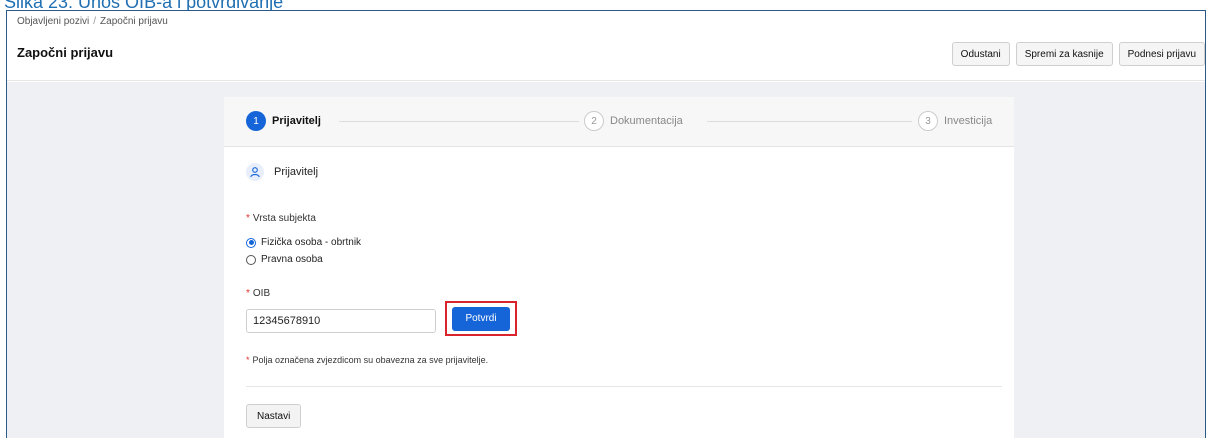 This screenshot has height=438, width=1206. I want to click on step-number: 1, so click(256, 121).